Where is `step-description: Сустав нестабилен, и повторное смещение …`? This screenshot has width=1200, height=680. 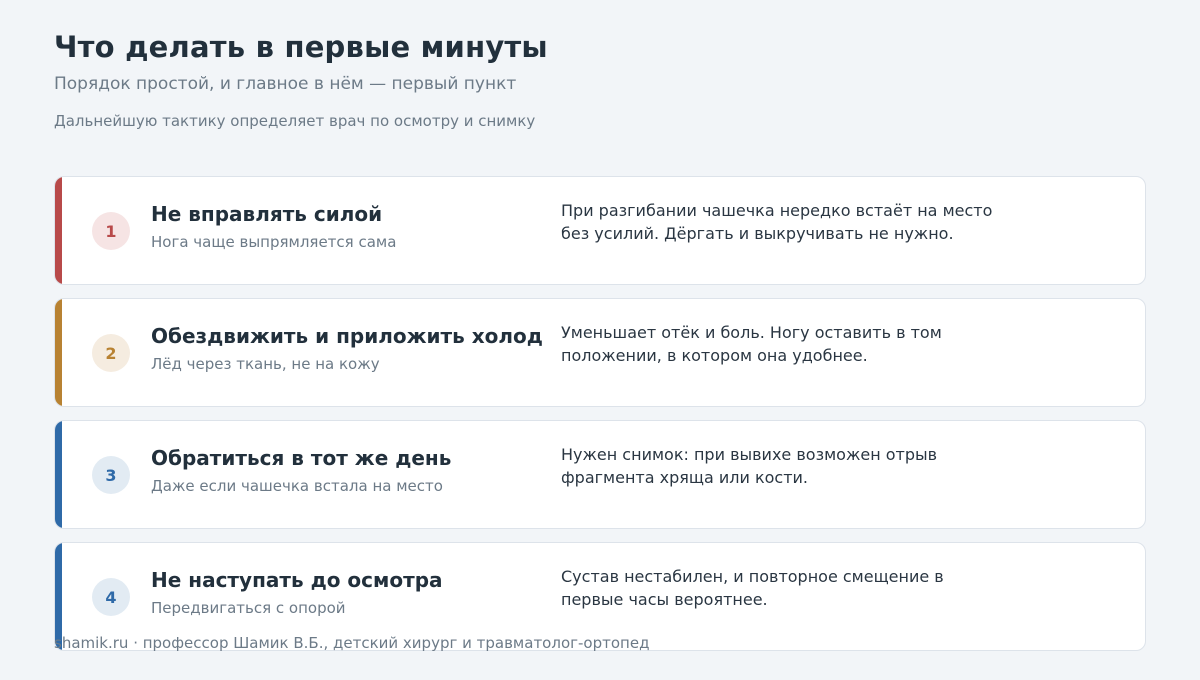
step-description: Сустав нестабилен, и повторное смещение … is located at coordinates (752, 588).